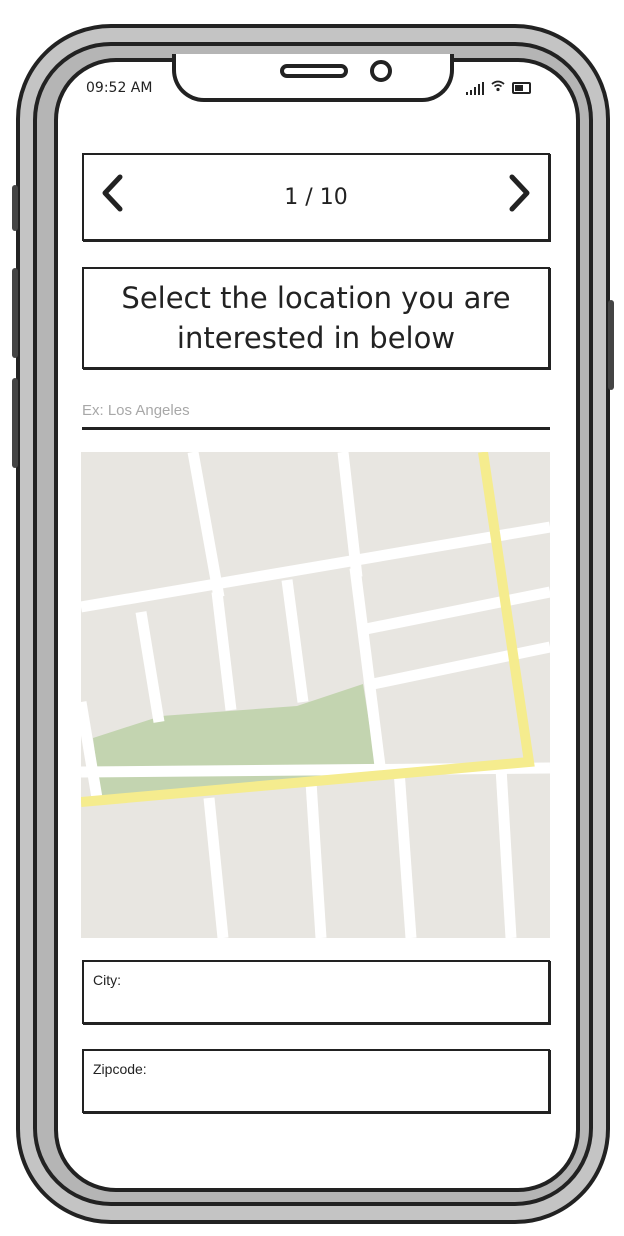  I want to click on question-pager: 1 / 10, so click(316, 197).